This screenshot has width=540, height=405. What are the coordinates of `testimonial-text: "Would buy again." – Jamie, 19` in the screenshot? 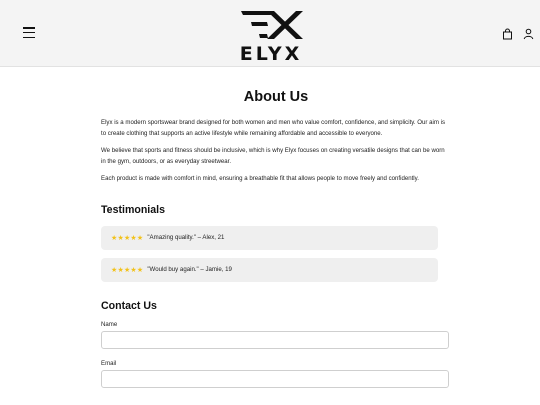 It's located at (189, 270).